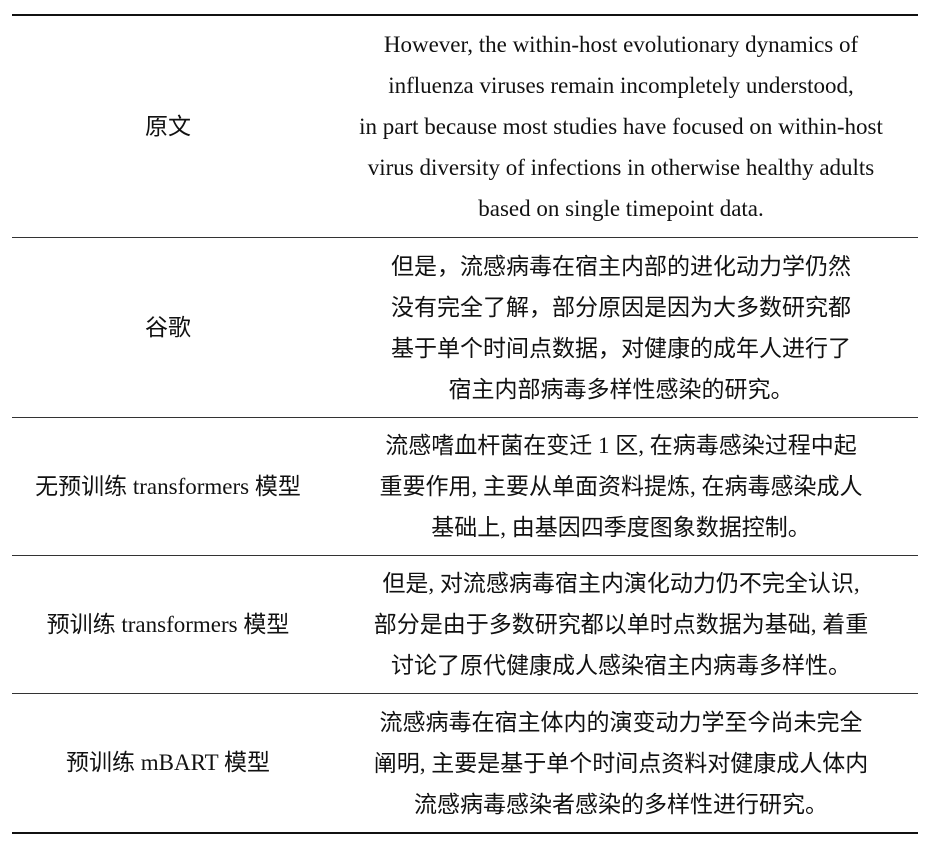 This screenshot has height=845, width=936. I want to click on content-line: 基础上, 由基因四季度图象数据控制。, so click(621, 527).